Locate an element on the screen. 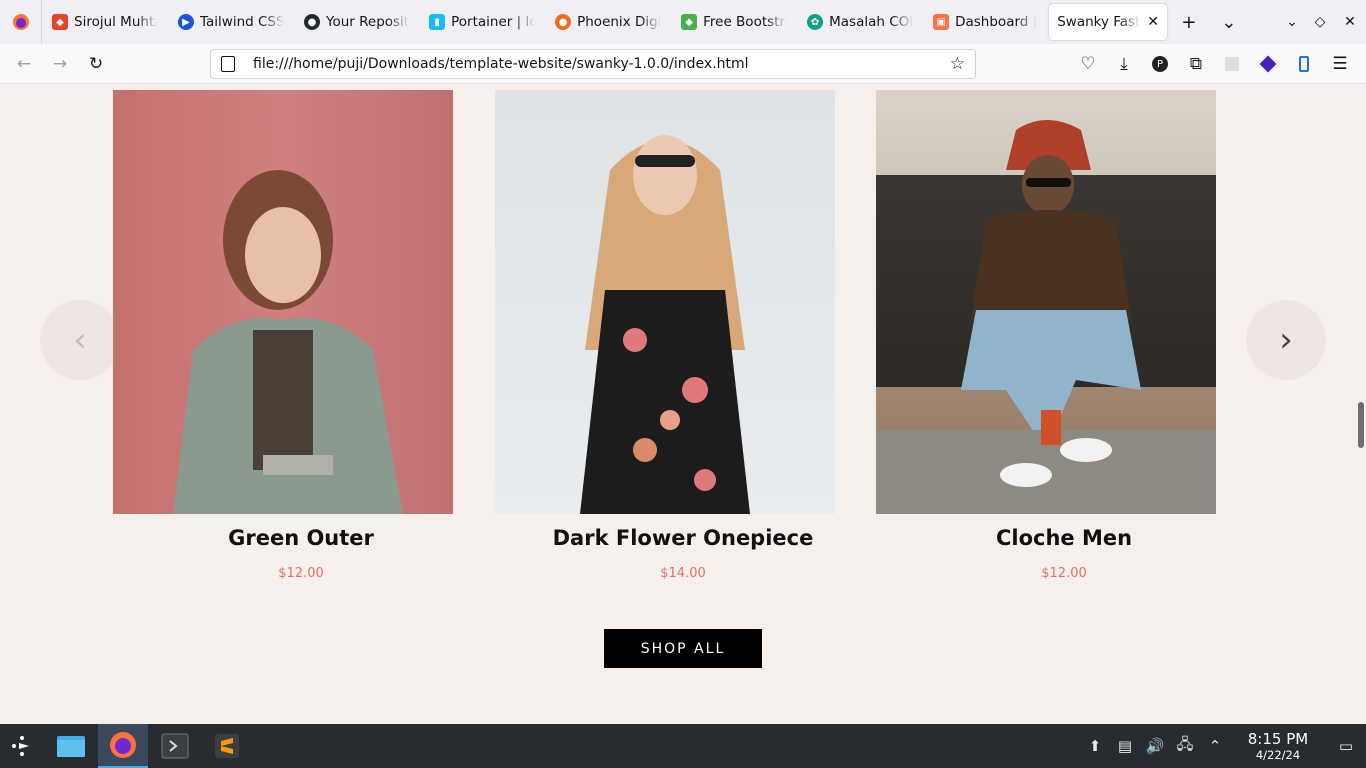  product-price: $14.00 is located at coordinates (683, 573).